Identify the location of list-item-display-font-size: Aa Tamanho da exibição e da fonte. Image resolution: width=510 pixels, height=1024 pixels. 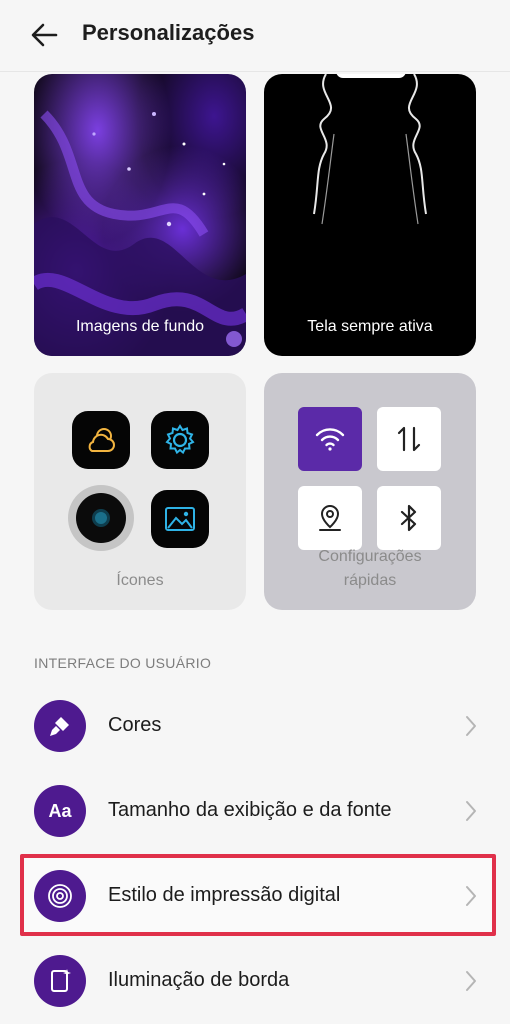
(255, 811).